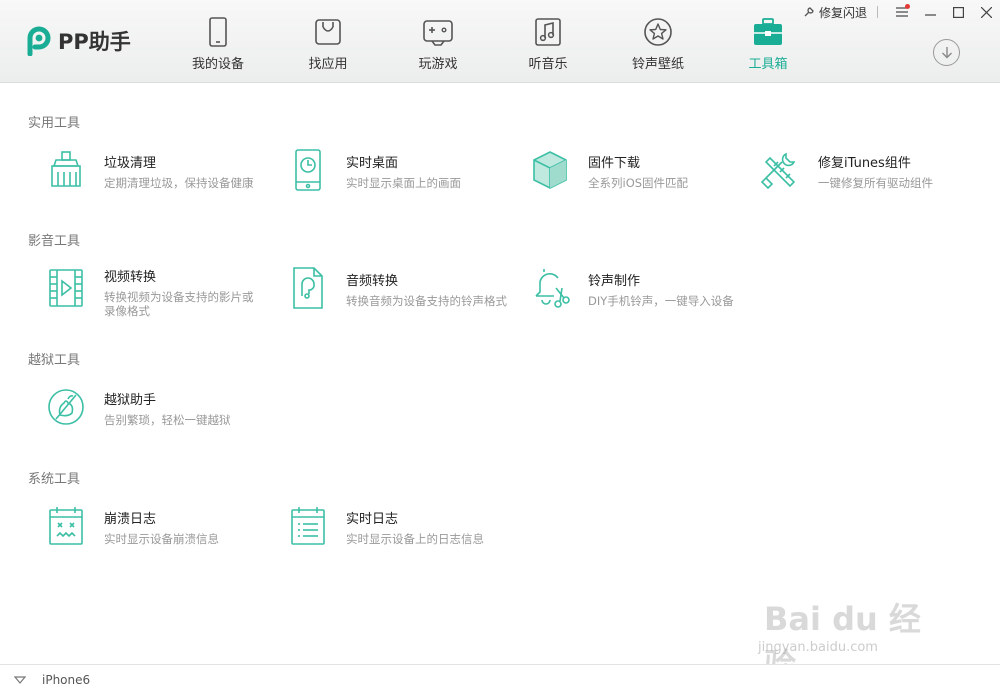 This screenshot has height=694, width=1000. I want to click on section-title-media: 影音工具, so click(54, 241).